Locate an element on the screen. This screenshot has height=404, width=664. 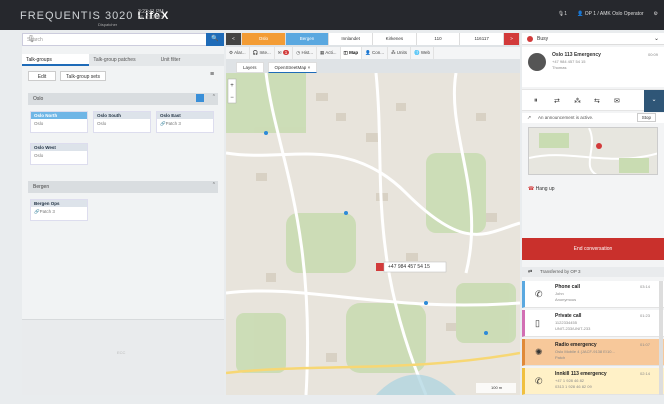
tab-110: 110 is located at coordinates (438, 39).